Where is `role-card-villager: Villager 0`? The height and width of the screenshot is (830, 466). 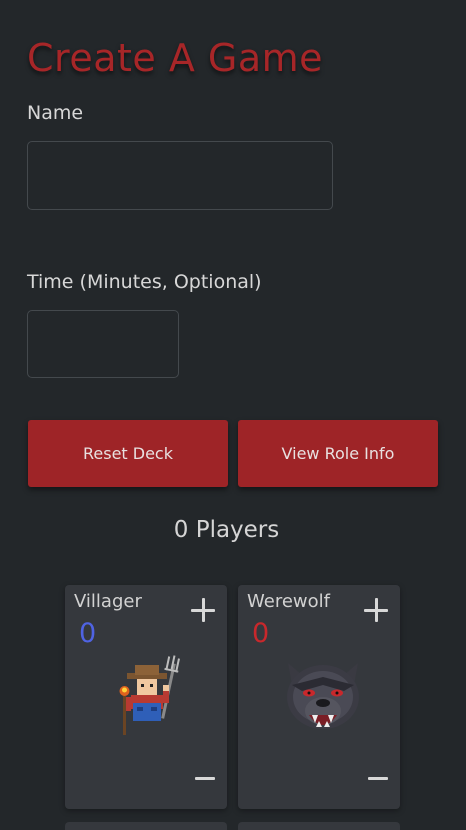 role-card-villager: Villager 0 is located at coordinates (146, 697).